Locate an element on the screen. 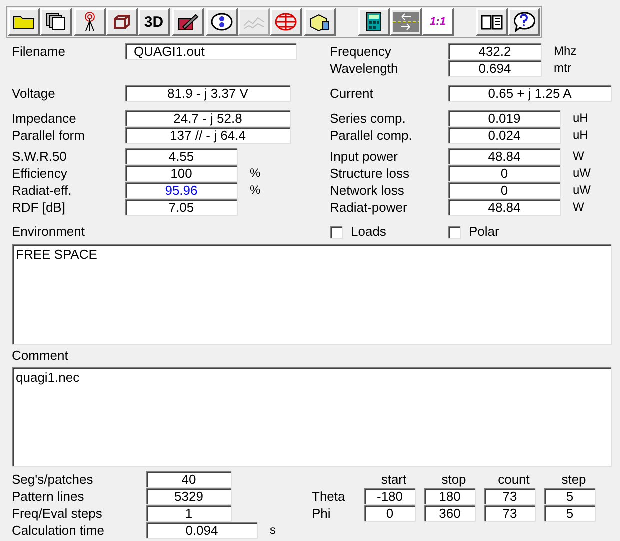 This screenshot has height=541, width=620. field-label: Parallel form is located at coordinates (49, 135).